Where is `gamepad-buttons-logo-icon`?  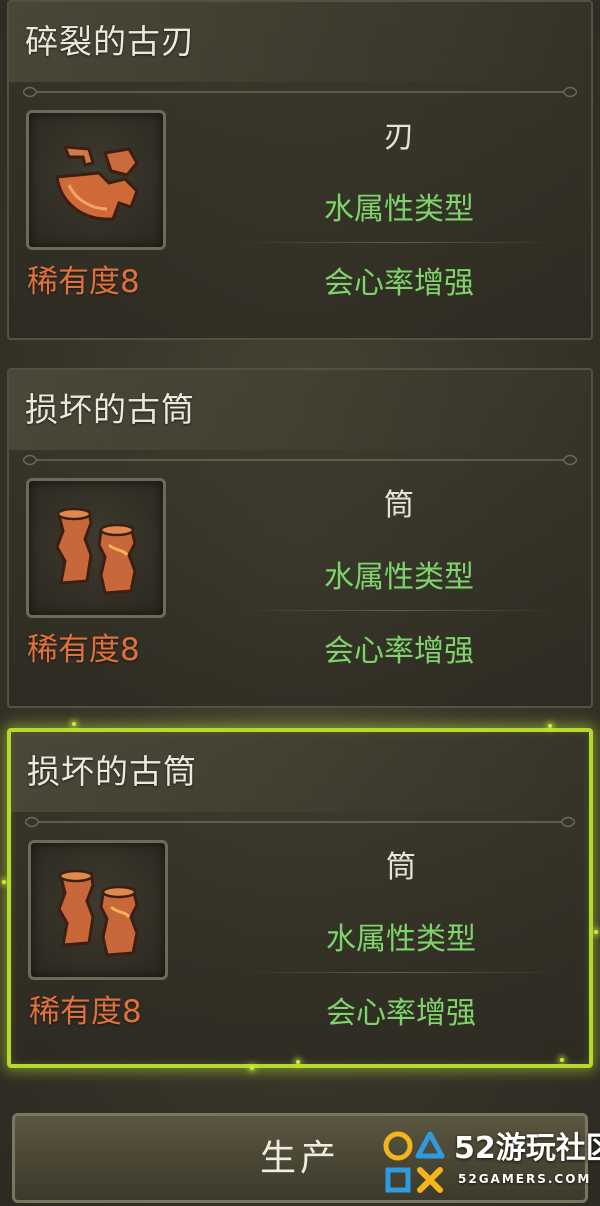 gamepad-buttons-logo-icon is located at coordinates (414, 1162).